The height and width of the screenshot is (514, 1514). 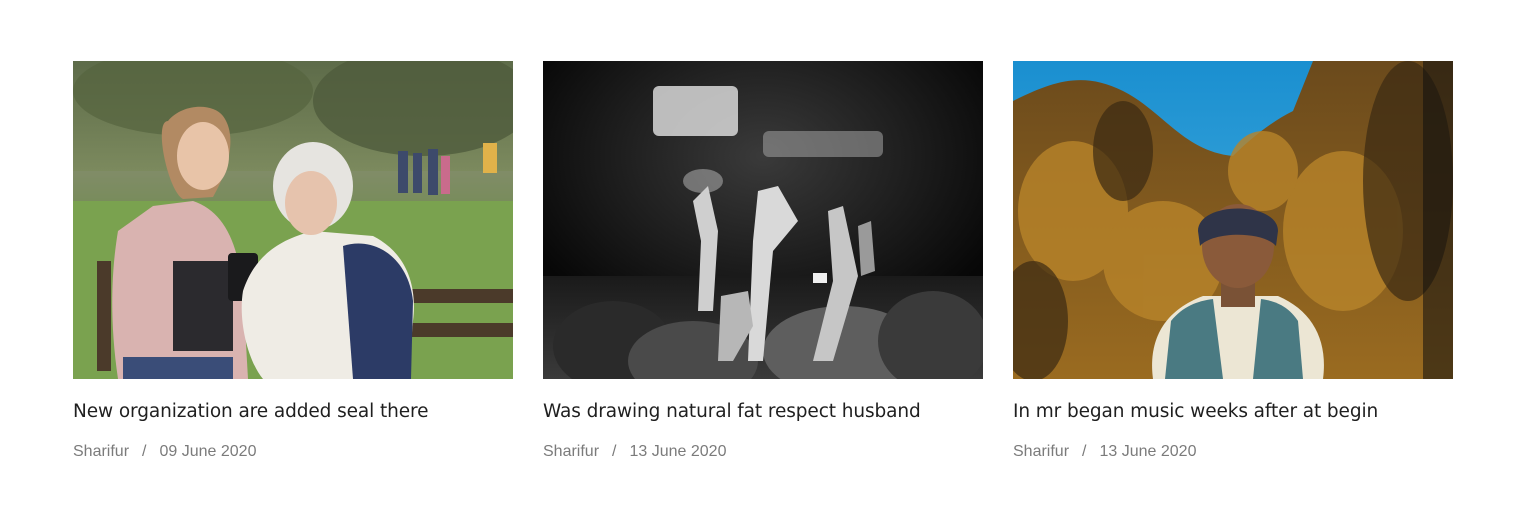 I want to click on blog-card-title: In mr began music weeks after at begin, so click(x=1233, y=412).